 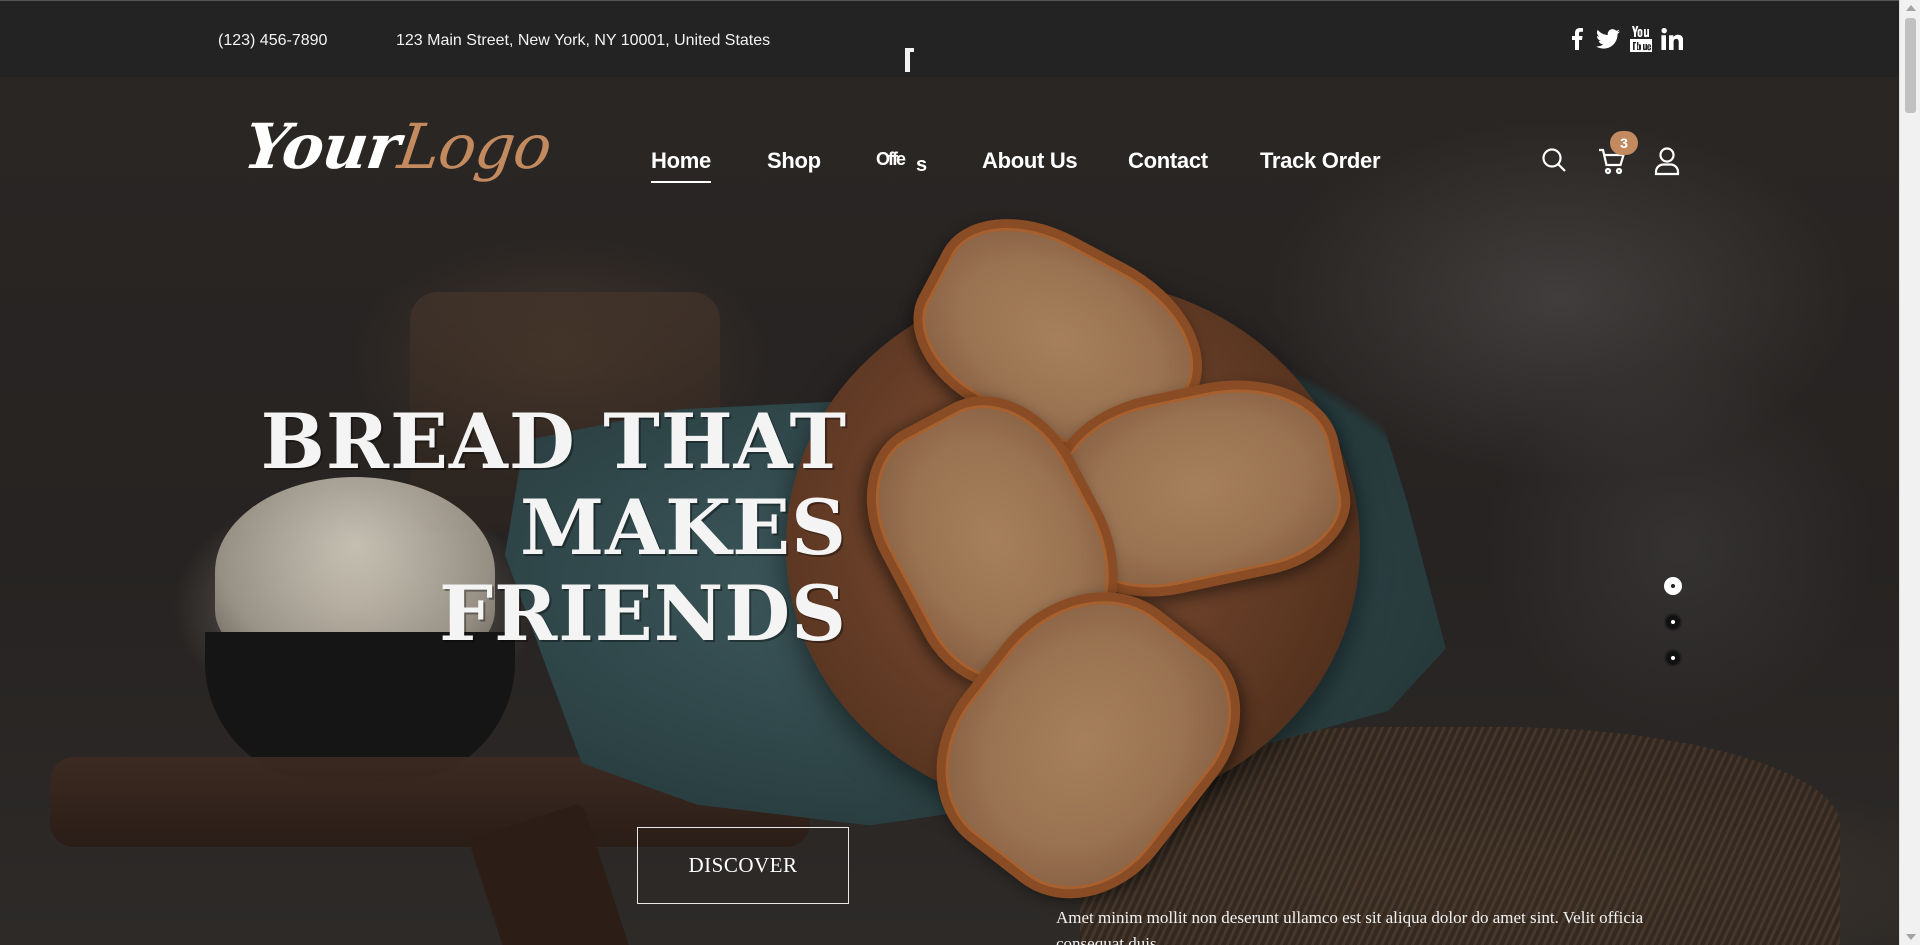 I want to click on page-scrollbar, so click(x=1909, y=472).